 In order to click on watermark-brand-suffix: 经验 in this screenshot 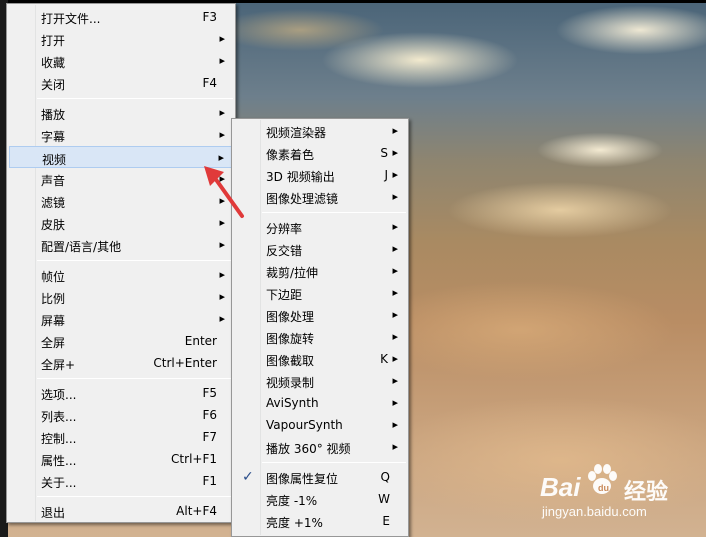, I will do `click(646, 491)`.